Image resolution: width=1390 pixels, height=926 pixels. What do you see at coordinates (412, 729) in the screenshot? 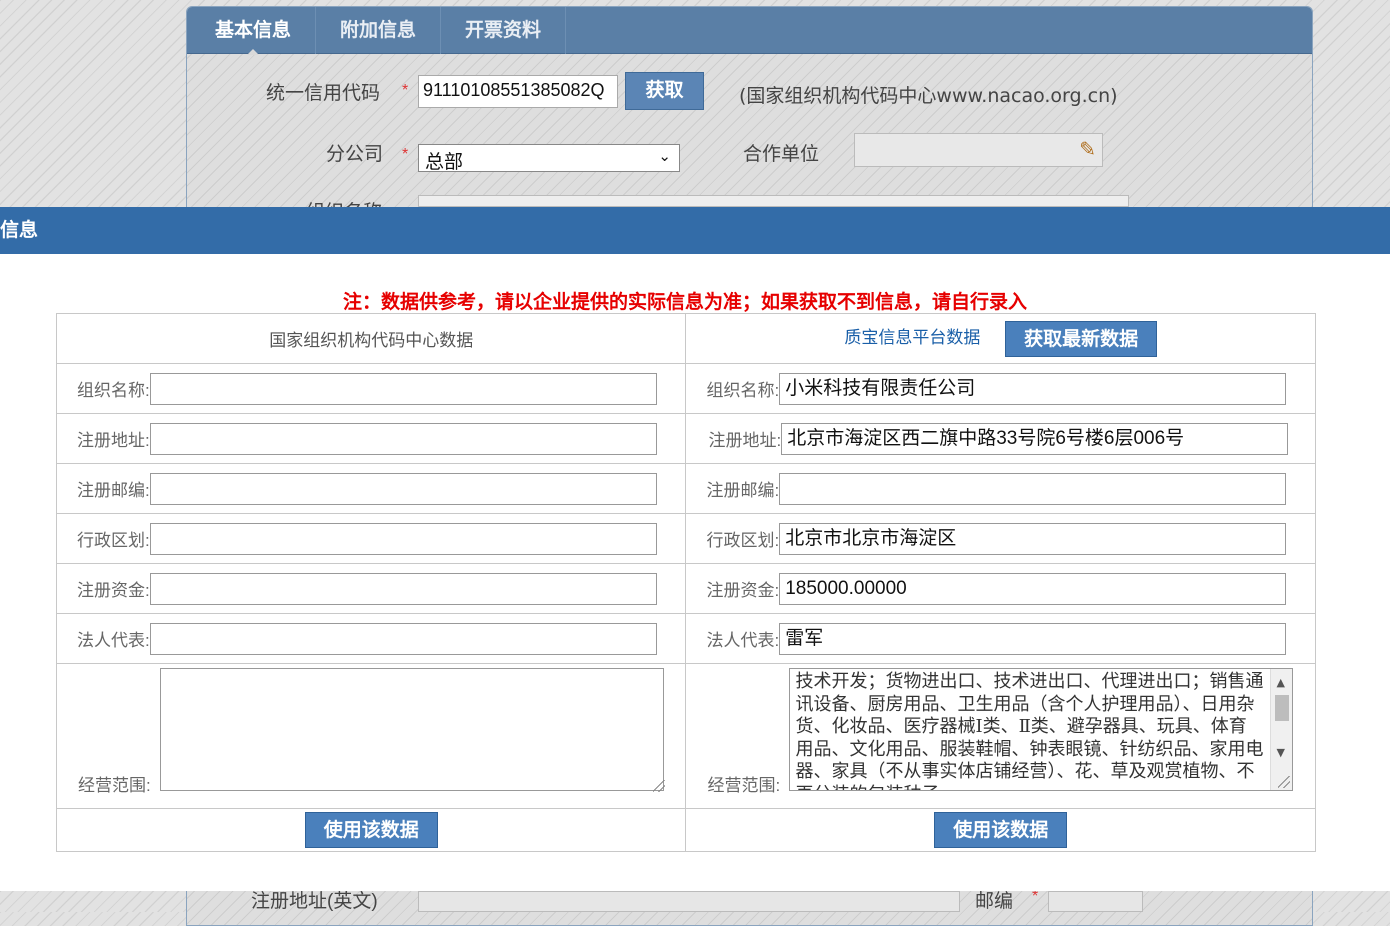
I see `left-scope-textarea` at bounding box center [412, 729].